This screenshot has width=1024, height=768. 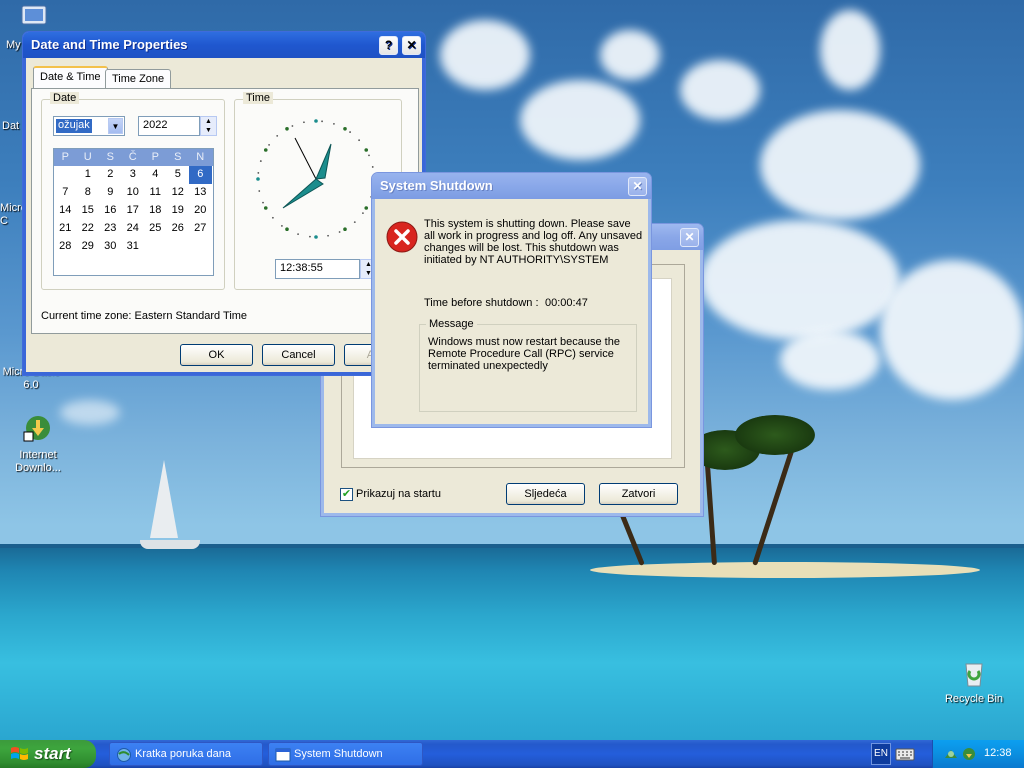 I want to click on calendar-day: 16, so click(x=110, y=211).